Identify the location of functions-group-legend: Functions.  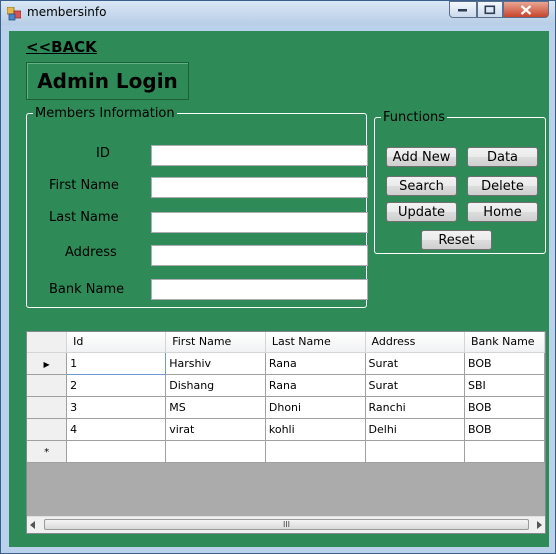
(414, 117).